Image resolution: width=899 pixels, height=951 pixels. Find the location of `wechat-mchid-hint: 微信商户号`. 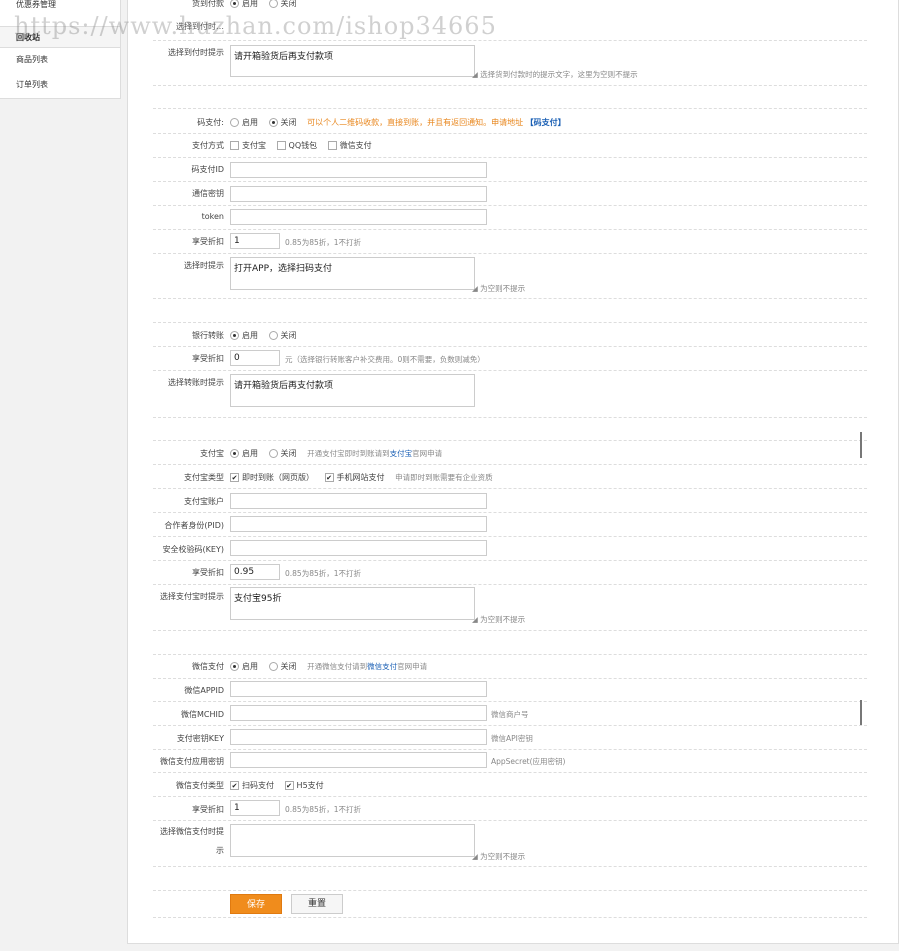

wechat-mchid-hint: 微信商户号 is located at coordinates (510, 714).